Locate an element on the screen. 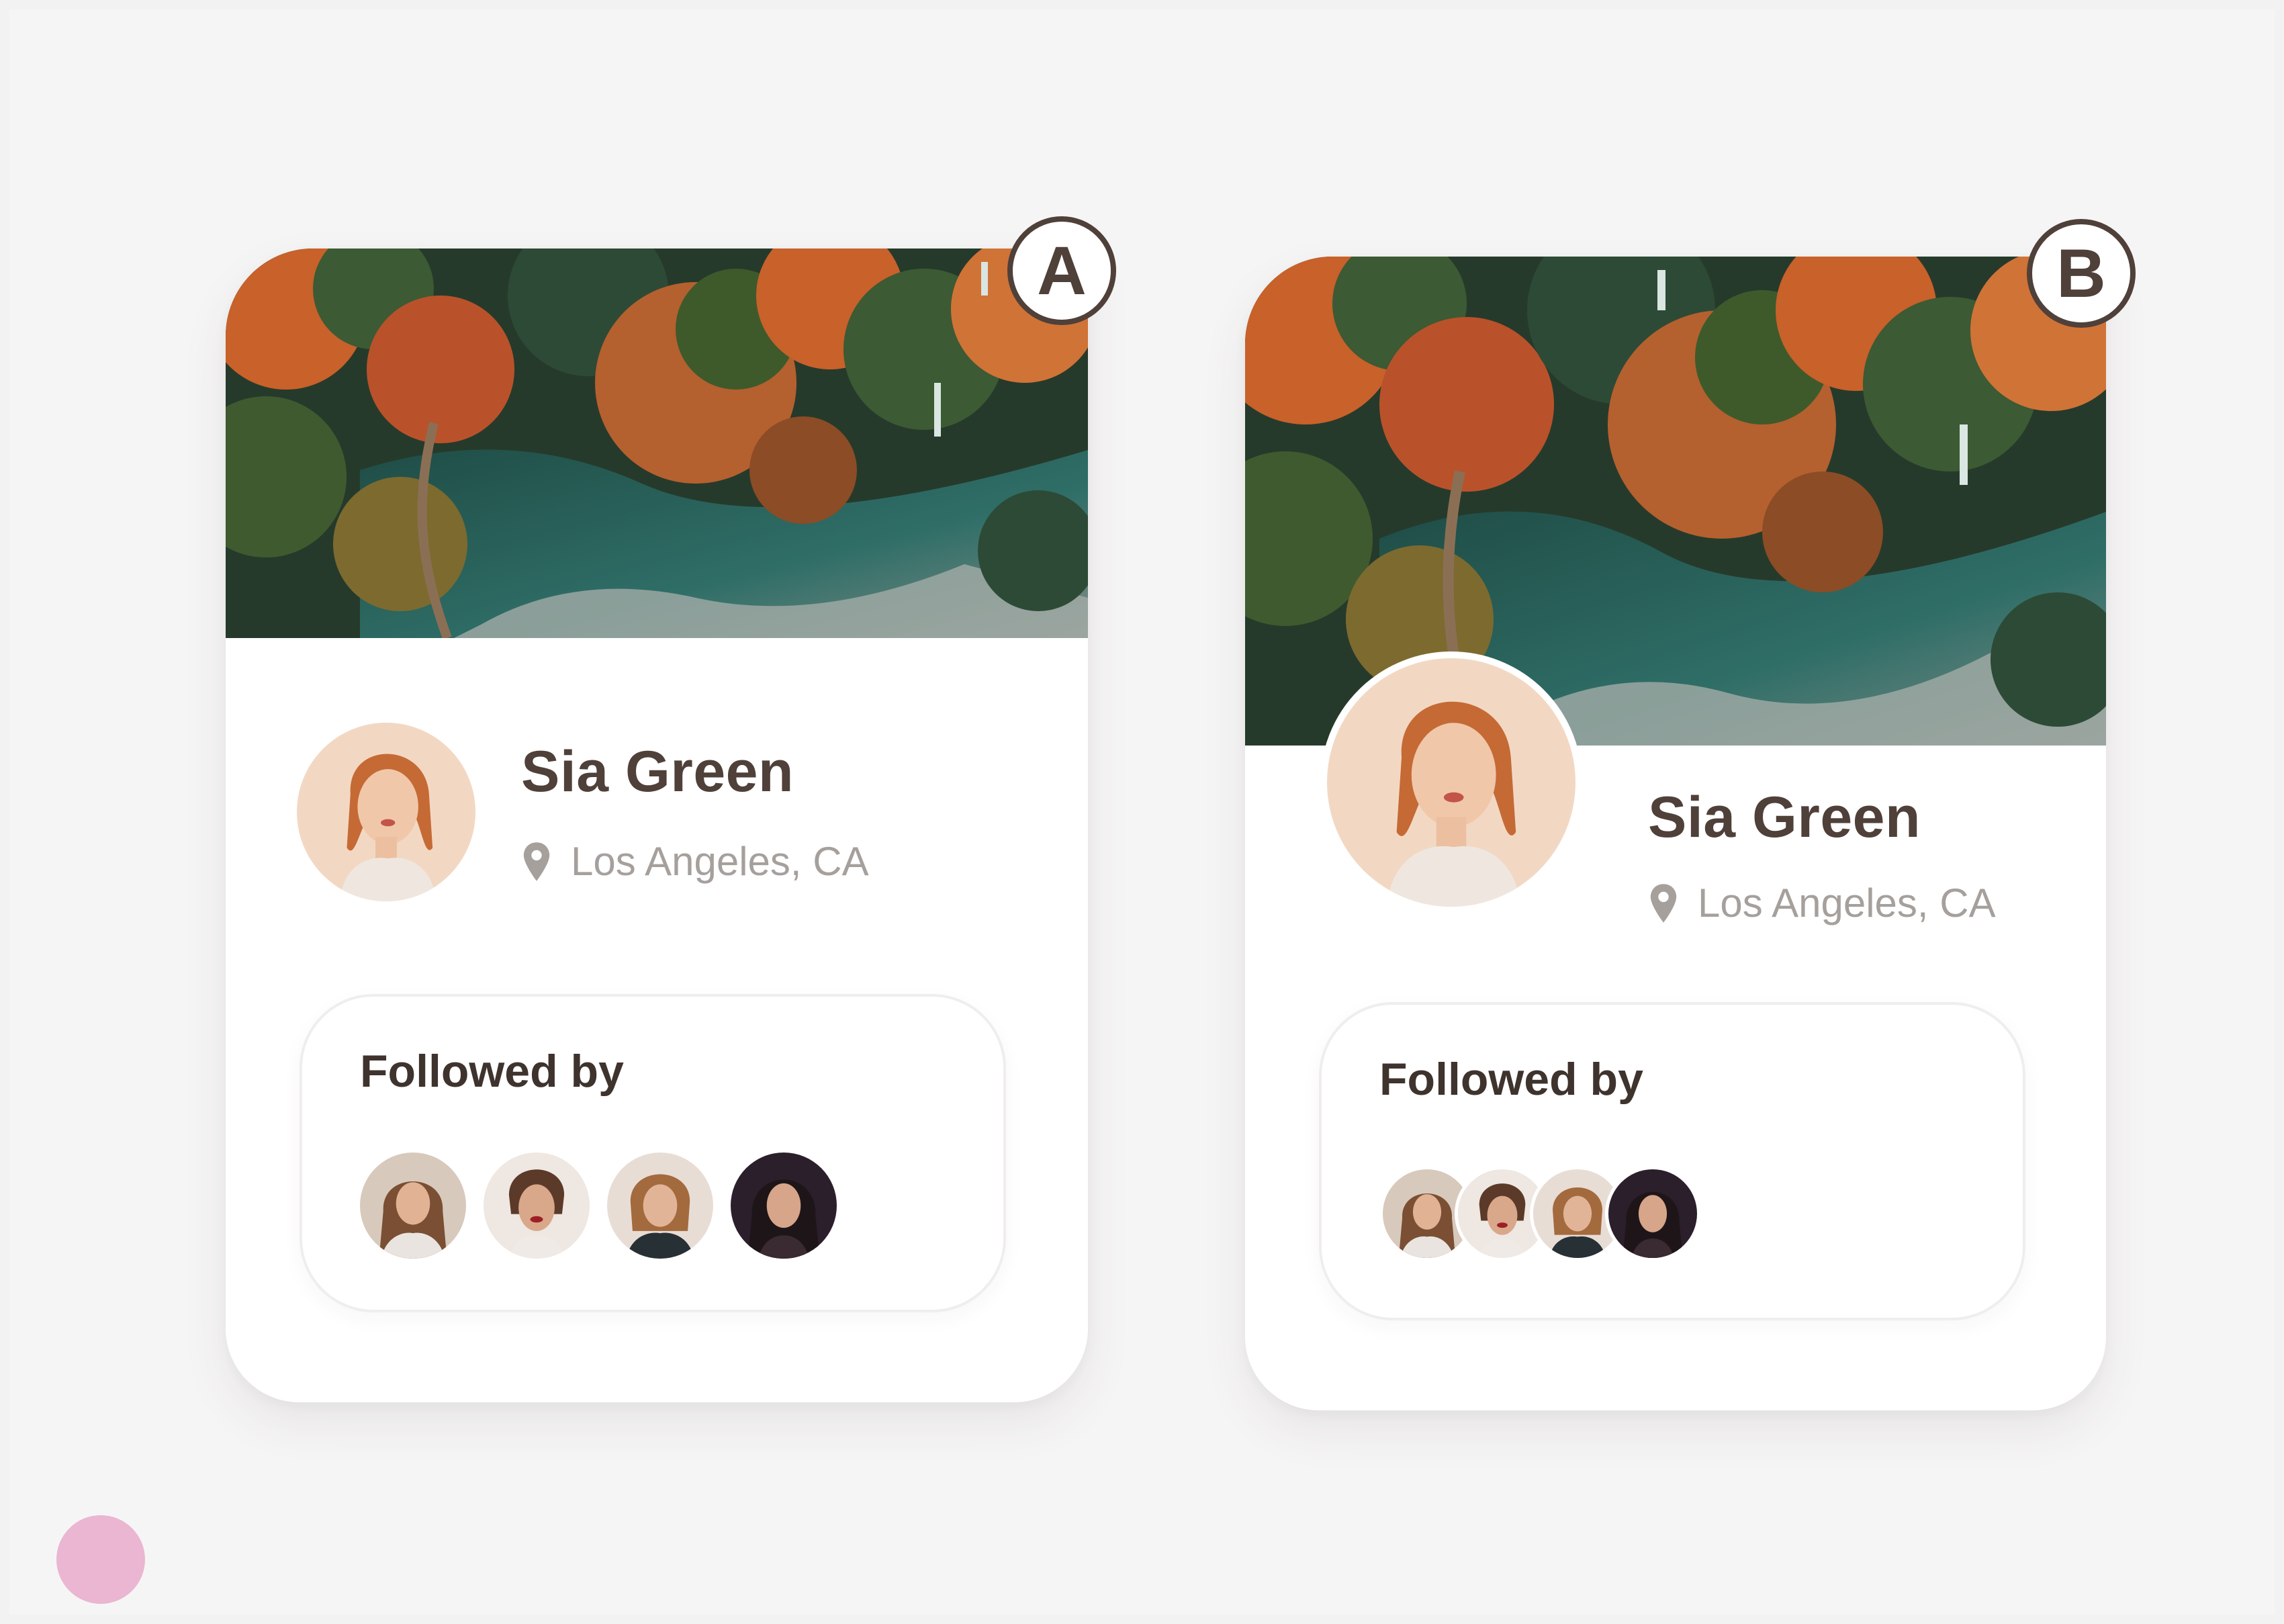 The width and height of the screenshot is (2284, 1624). decorative-dot is located at coordinates (101, 1559).